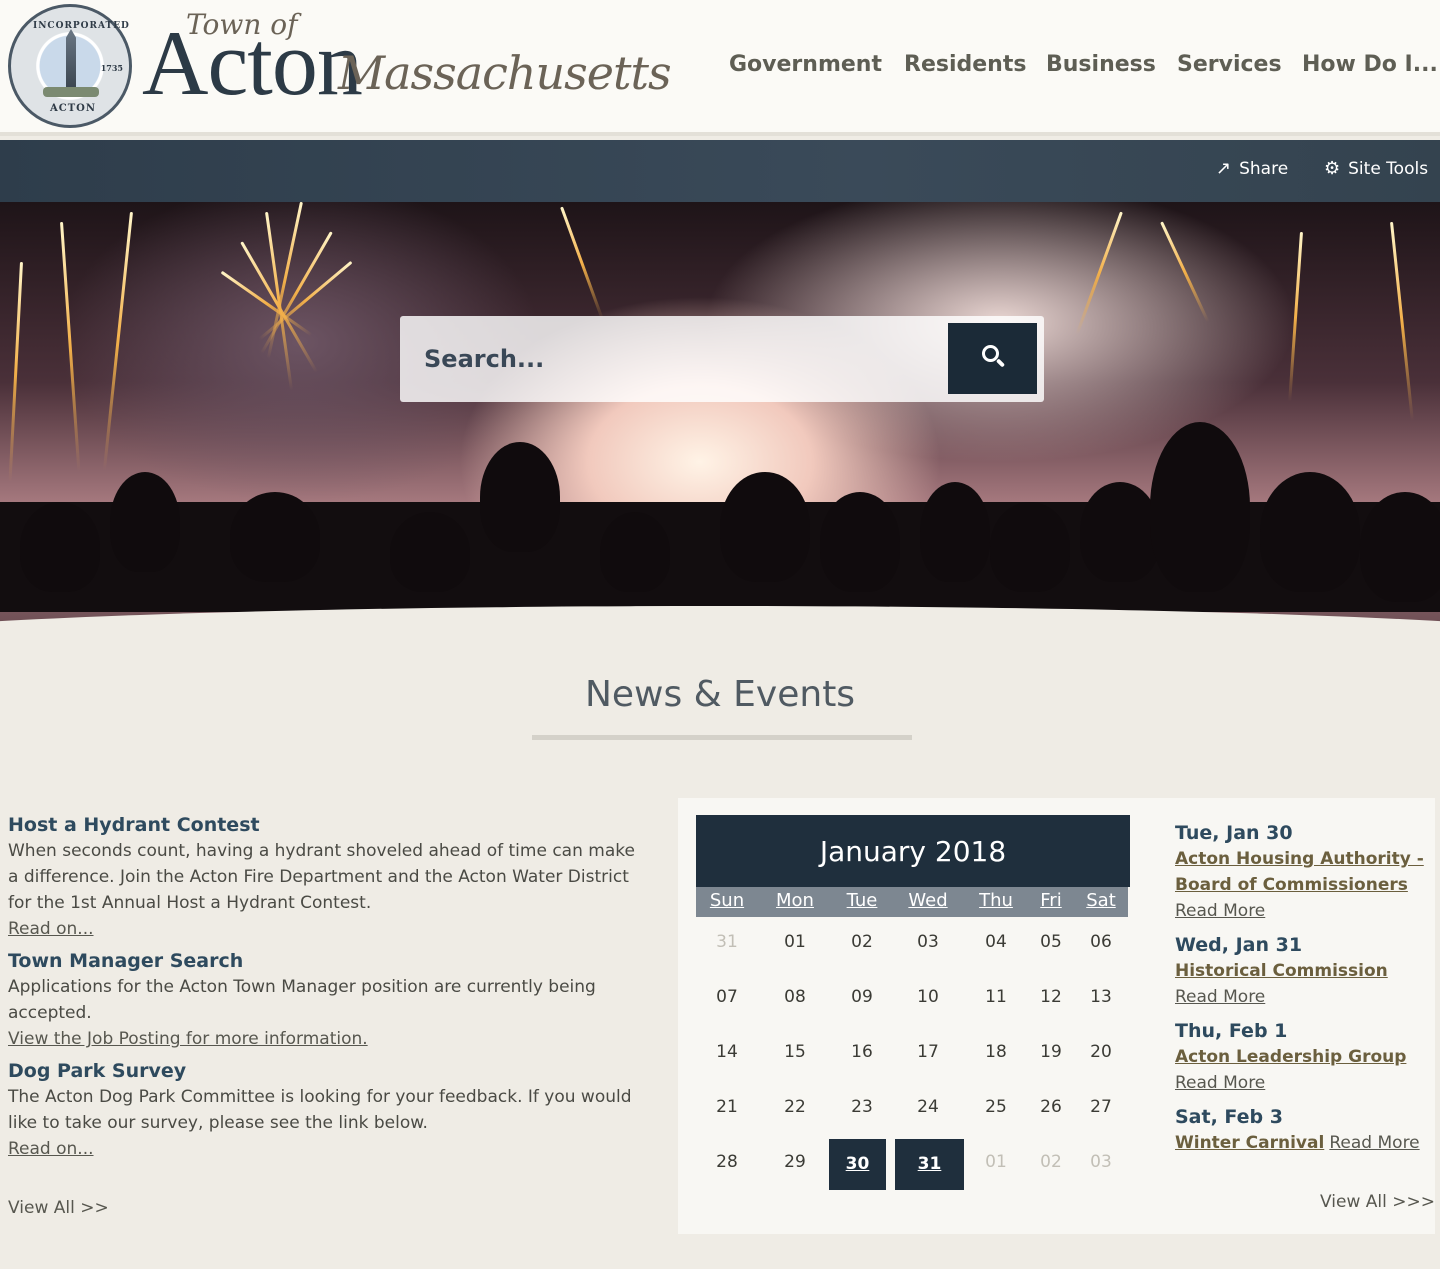 The image size is (1440, 1269). I want to click on gear-icon: ⚙, so click(1332, 168).